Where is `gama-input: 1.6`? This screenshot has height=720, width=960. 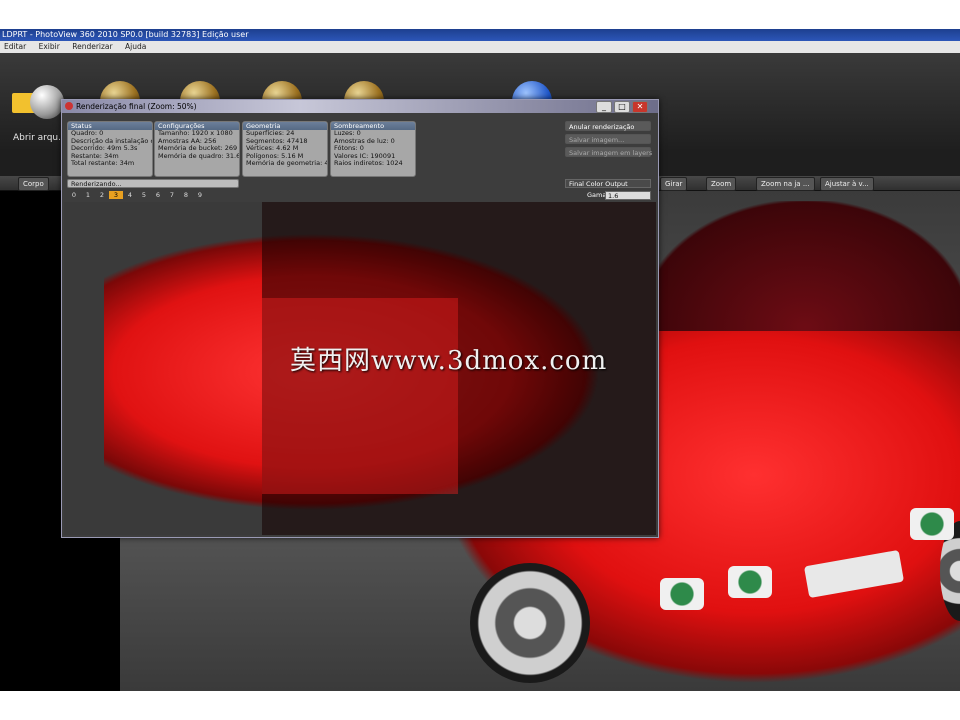 gama-input: 1.6 is located at coordinates (628, 195).